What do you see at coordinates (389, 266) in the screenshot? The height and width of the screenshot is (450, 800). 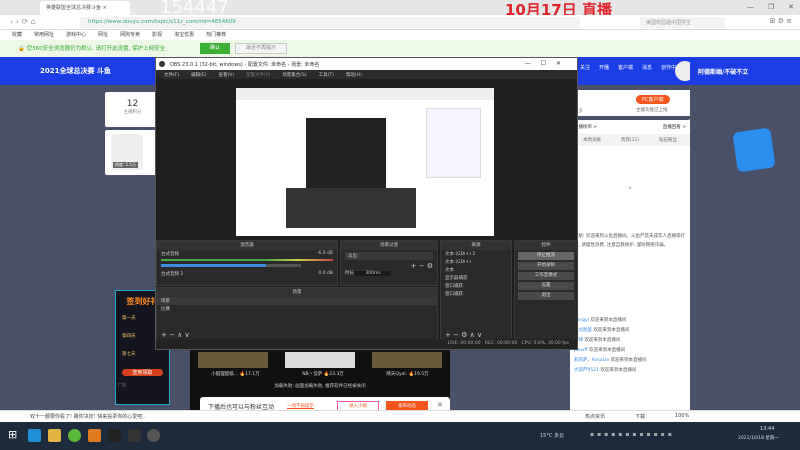 I see `transition-toolbar: + − ⚙` at bounding box center [389, 266].